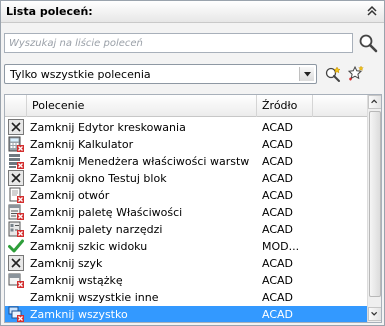 This screenshot has width=385, height=326. Describe the element at coordinates (186, 178) in the screenshot. I see `table-row: Zamknij okno Testuj blok ACAD` at that location.